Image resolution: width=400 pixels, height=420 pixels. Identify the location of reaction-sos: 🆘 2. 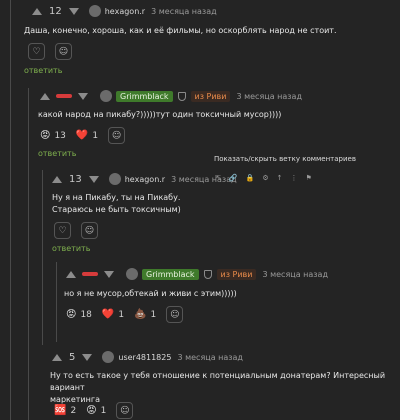
(65, 410).